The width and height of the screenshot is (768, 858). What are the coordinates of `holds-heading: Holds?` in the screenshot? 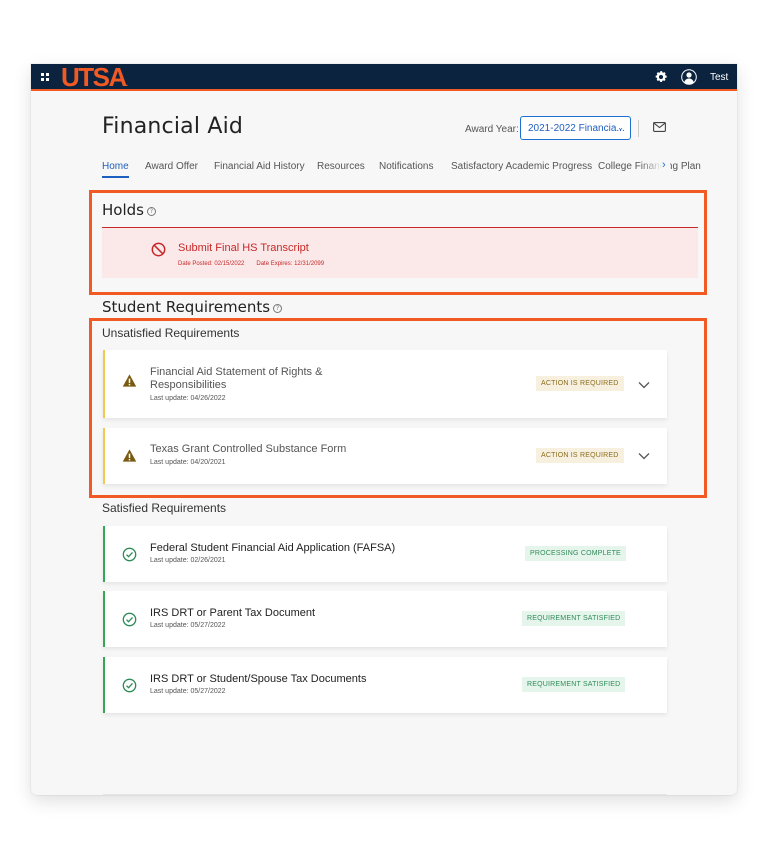 It's located at (129, 210).